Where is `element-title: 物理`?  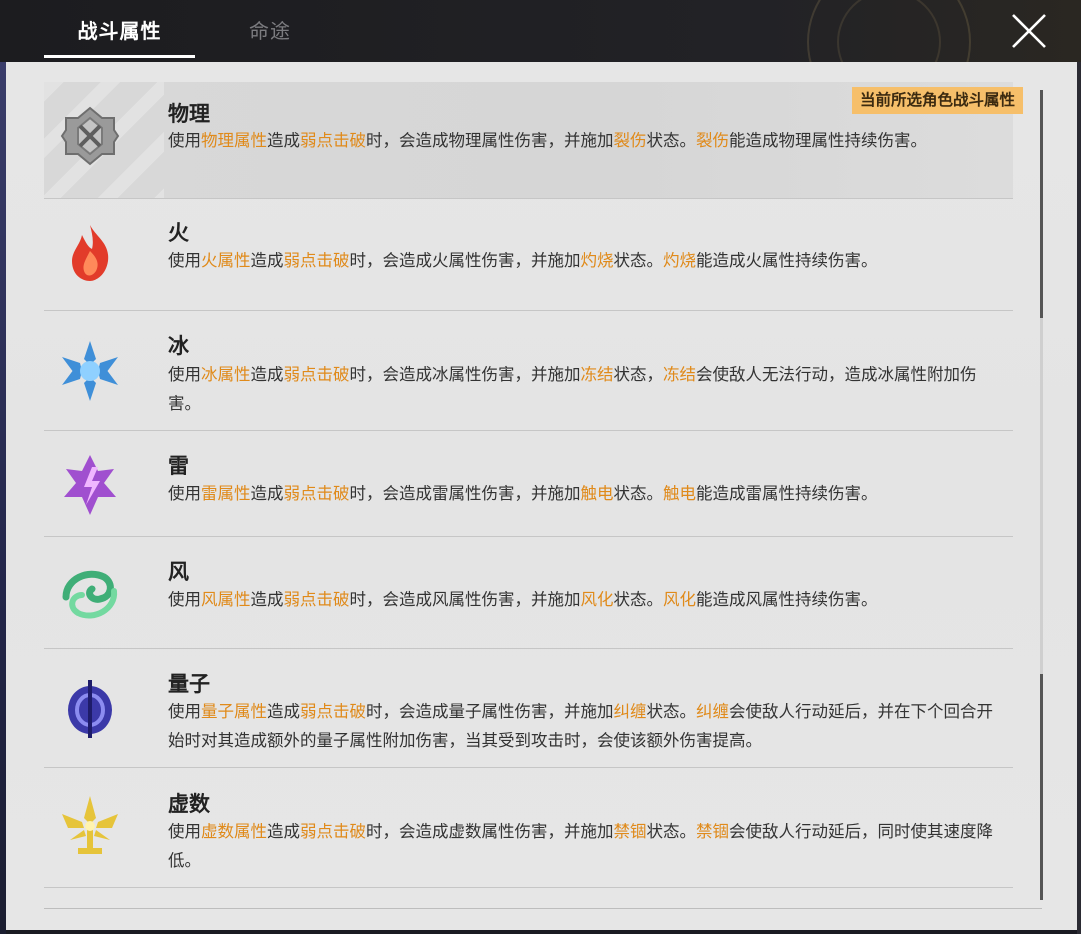 element-title: 物理 is located at coordinates (189, 114).